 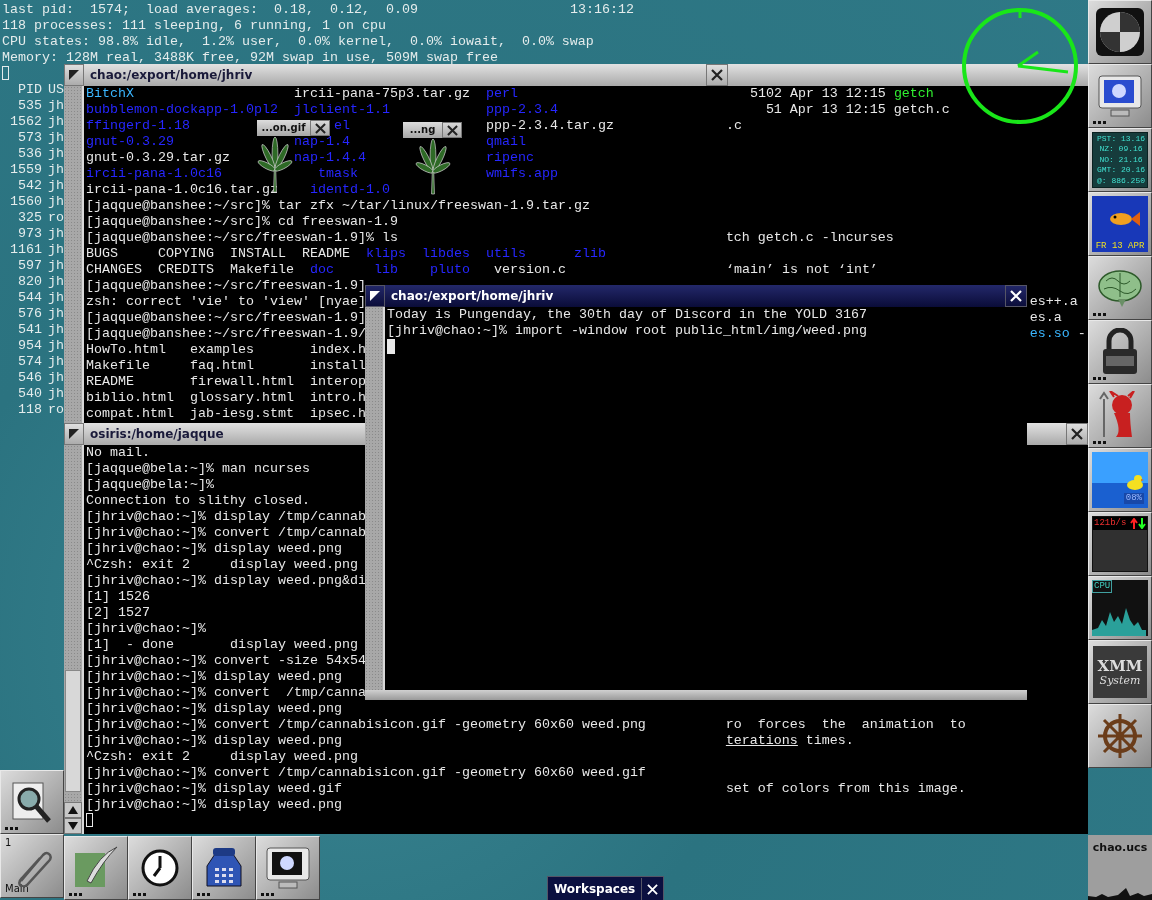 I want to click on arrows-icon, so click(x=1138, y=523).